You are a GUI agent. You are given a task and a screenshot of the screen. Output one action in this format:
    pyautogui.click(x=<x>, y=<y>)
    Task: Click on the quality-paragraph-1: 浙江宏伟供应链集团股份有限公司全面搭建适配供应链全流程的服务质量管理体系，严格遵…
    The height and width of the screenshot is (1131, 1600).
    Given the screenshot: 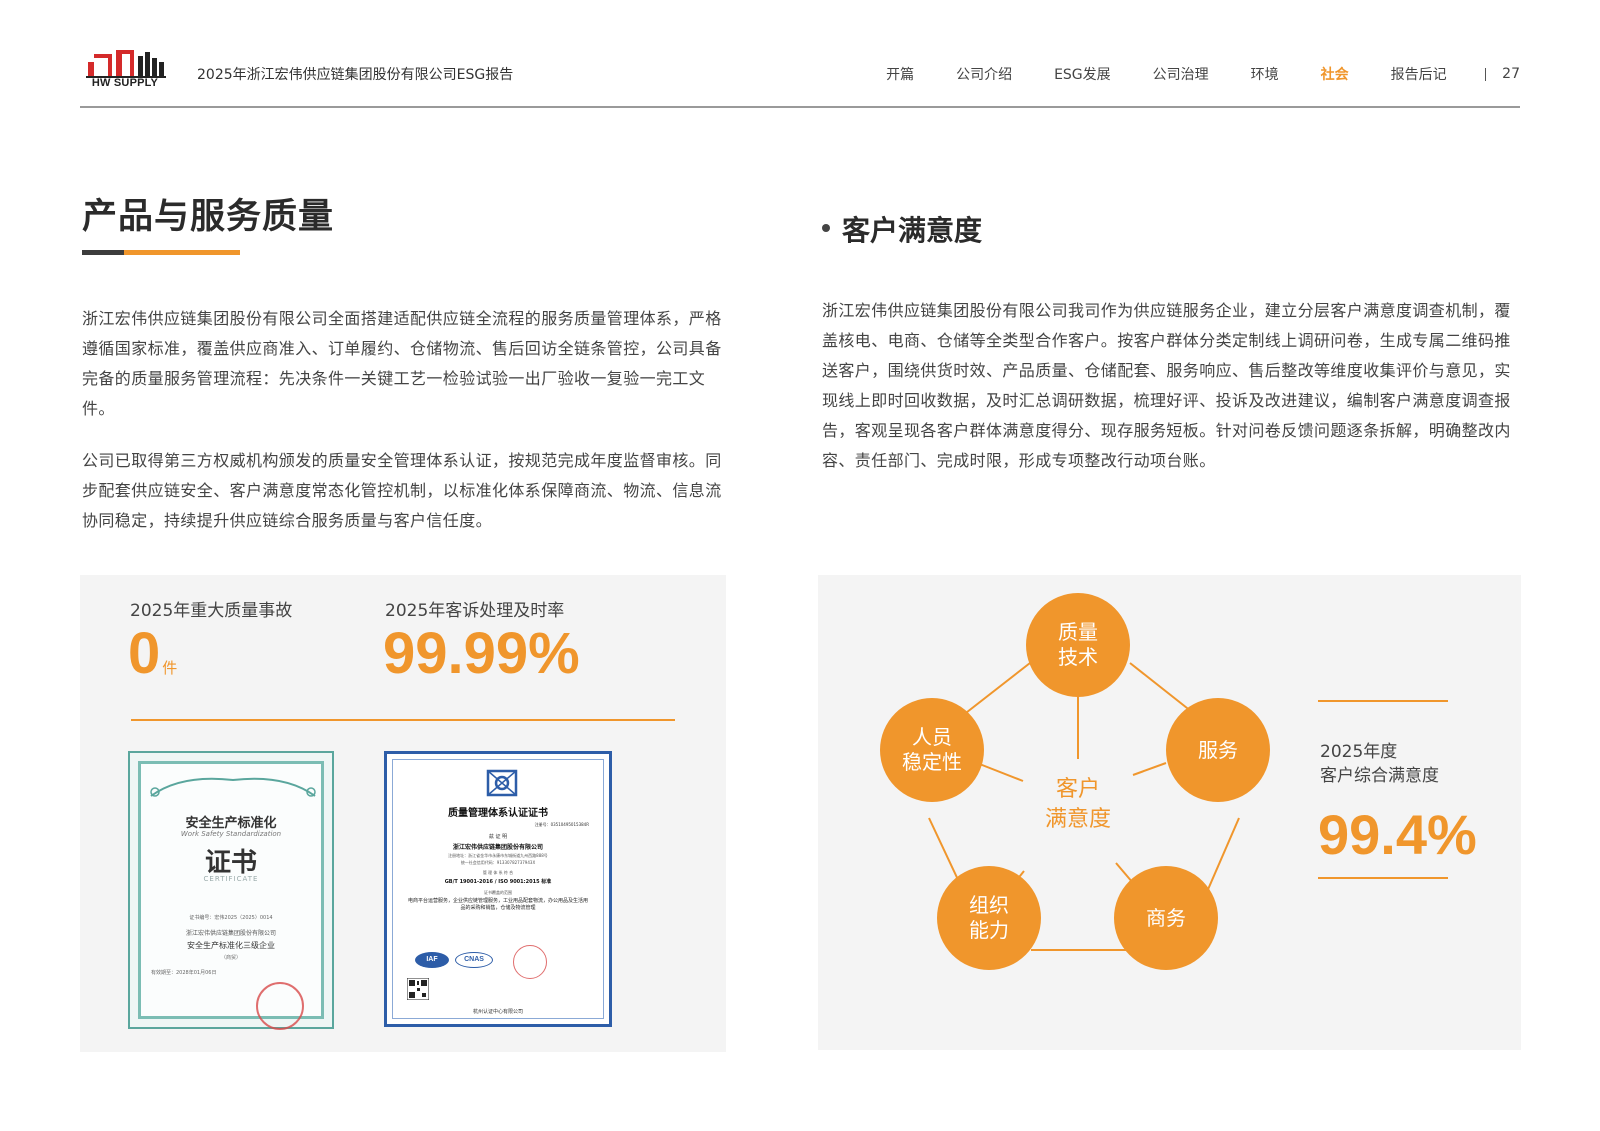 What is the action you would take?
    pyautogui.click(x=402, y=363)
    